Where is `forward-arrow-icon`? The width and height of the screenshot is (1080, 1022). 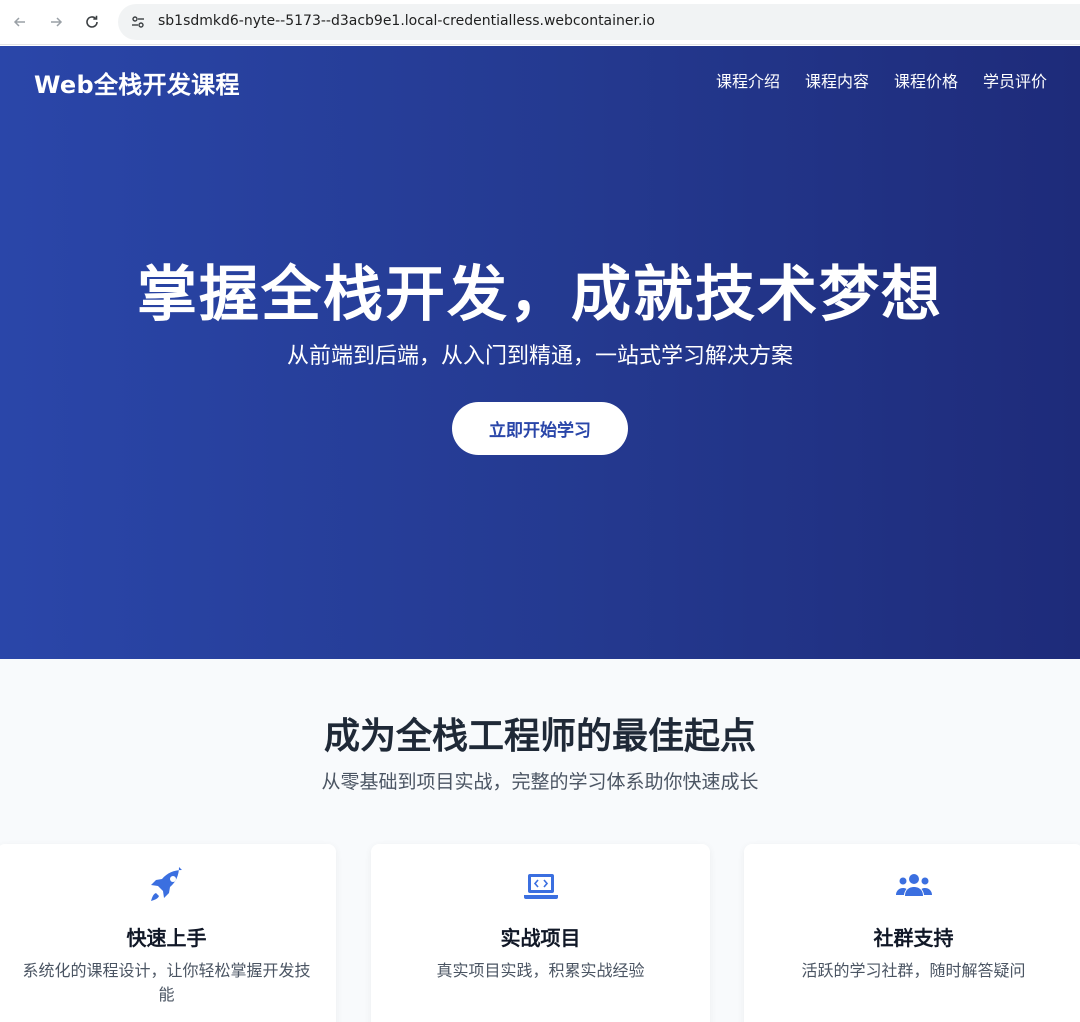
forward-arrow-icon is located at coordinates (57, 22).